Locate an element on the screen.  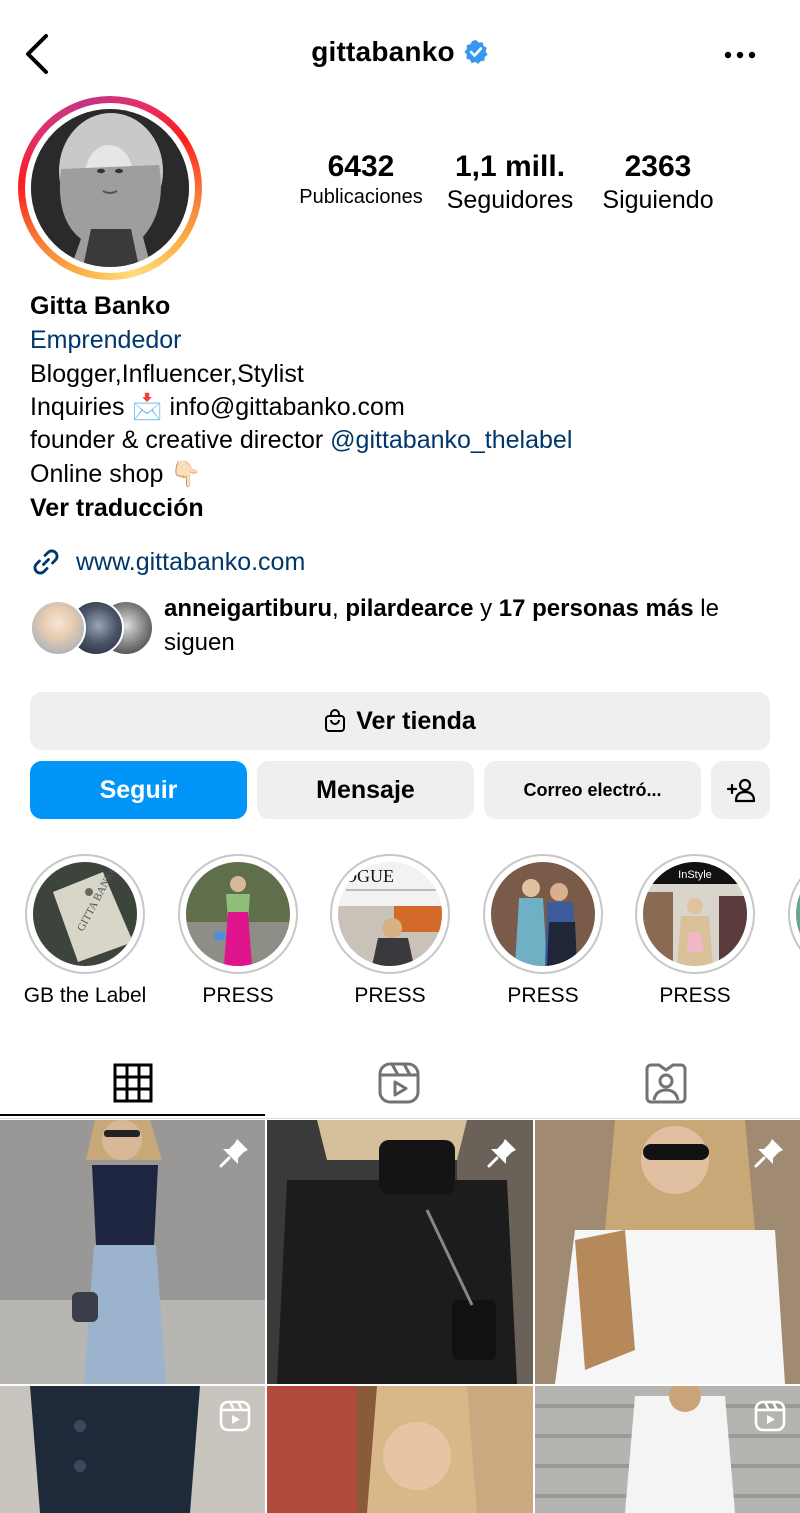
bio-line-4: Online shop 👇🏻 is located at coordinates (116, 474).